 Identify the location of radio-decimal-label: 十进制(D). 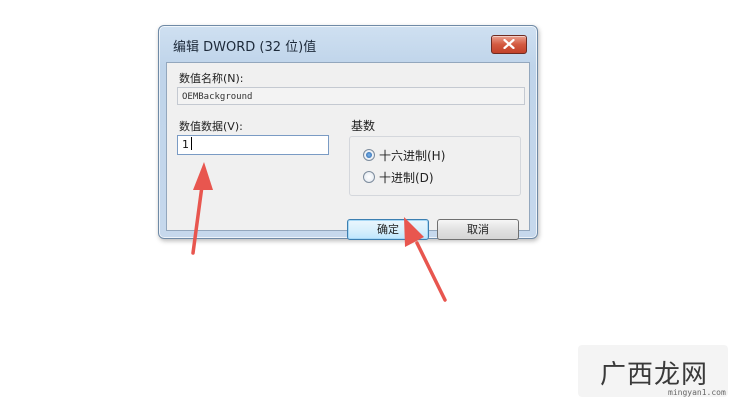
(406, 178).